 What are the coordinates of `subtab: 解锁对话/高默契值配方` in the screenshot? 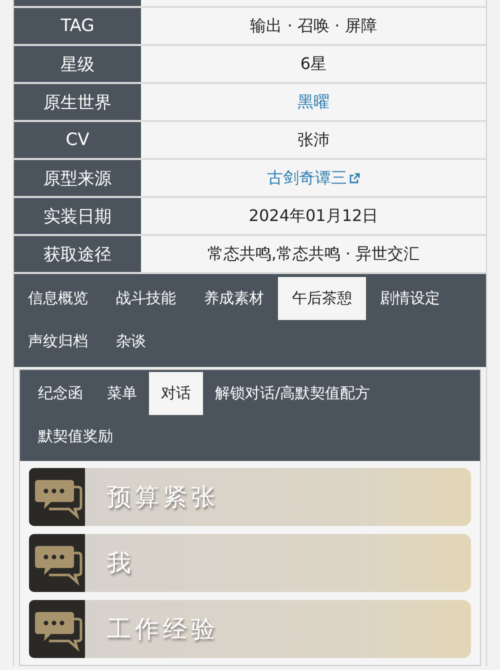 It's located at (292, 393).